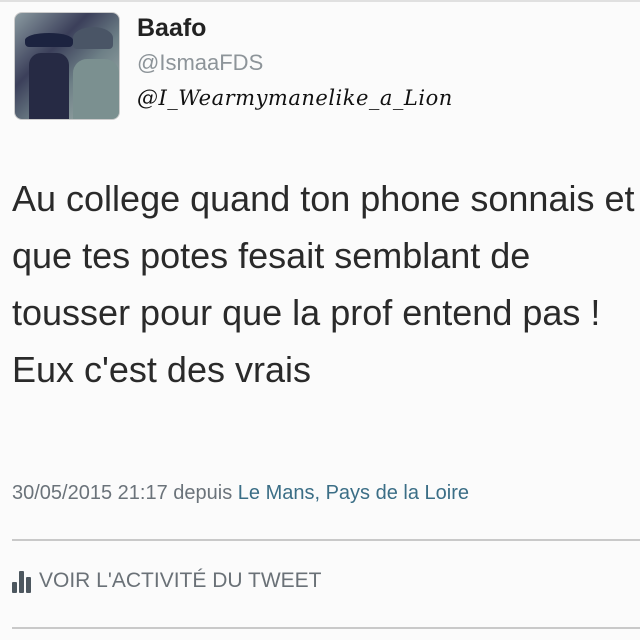 The width and height of the screenshot is (640, 640). Describe the element at coordinates (203, 493) in the screenshot. I see `via-label: depuis` at that location.